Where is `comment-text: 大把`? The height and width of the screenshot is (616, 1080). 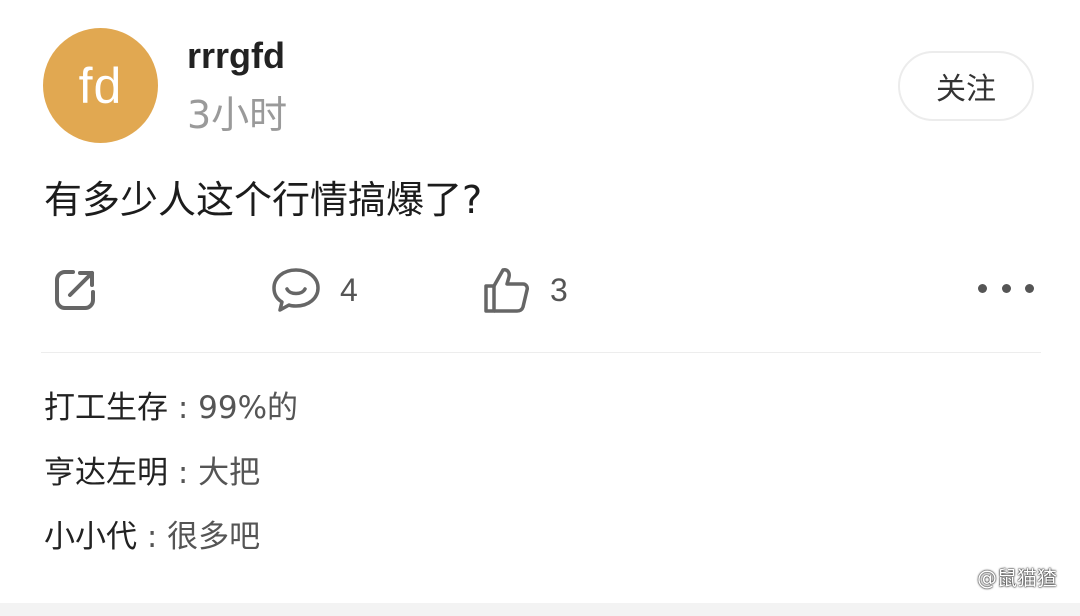
comment-text: 大把 is located at coordinates (229, 473).